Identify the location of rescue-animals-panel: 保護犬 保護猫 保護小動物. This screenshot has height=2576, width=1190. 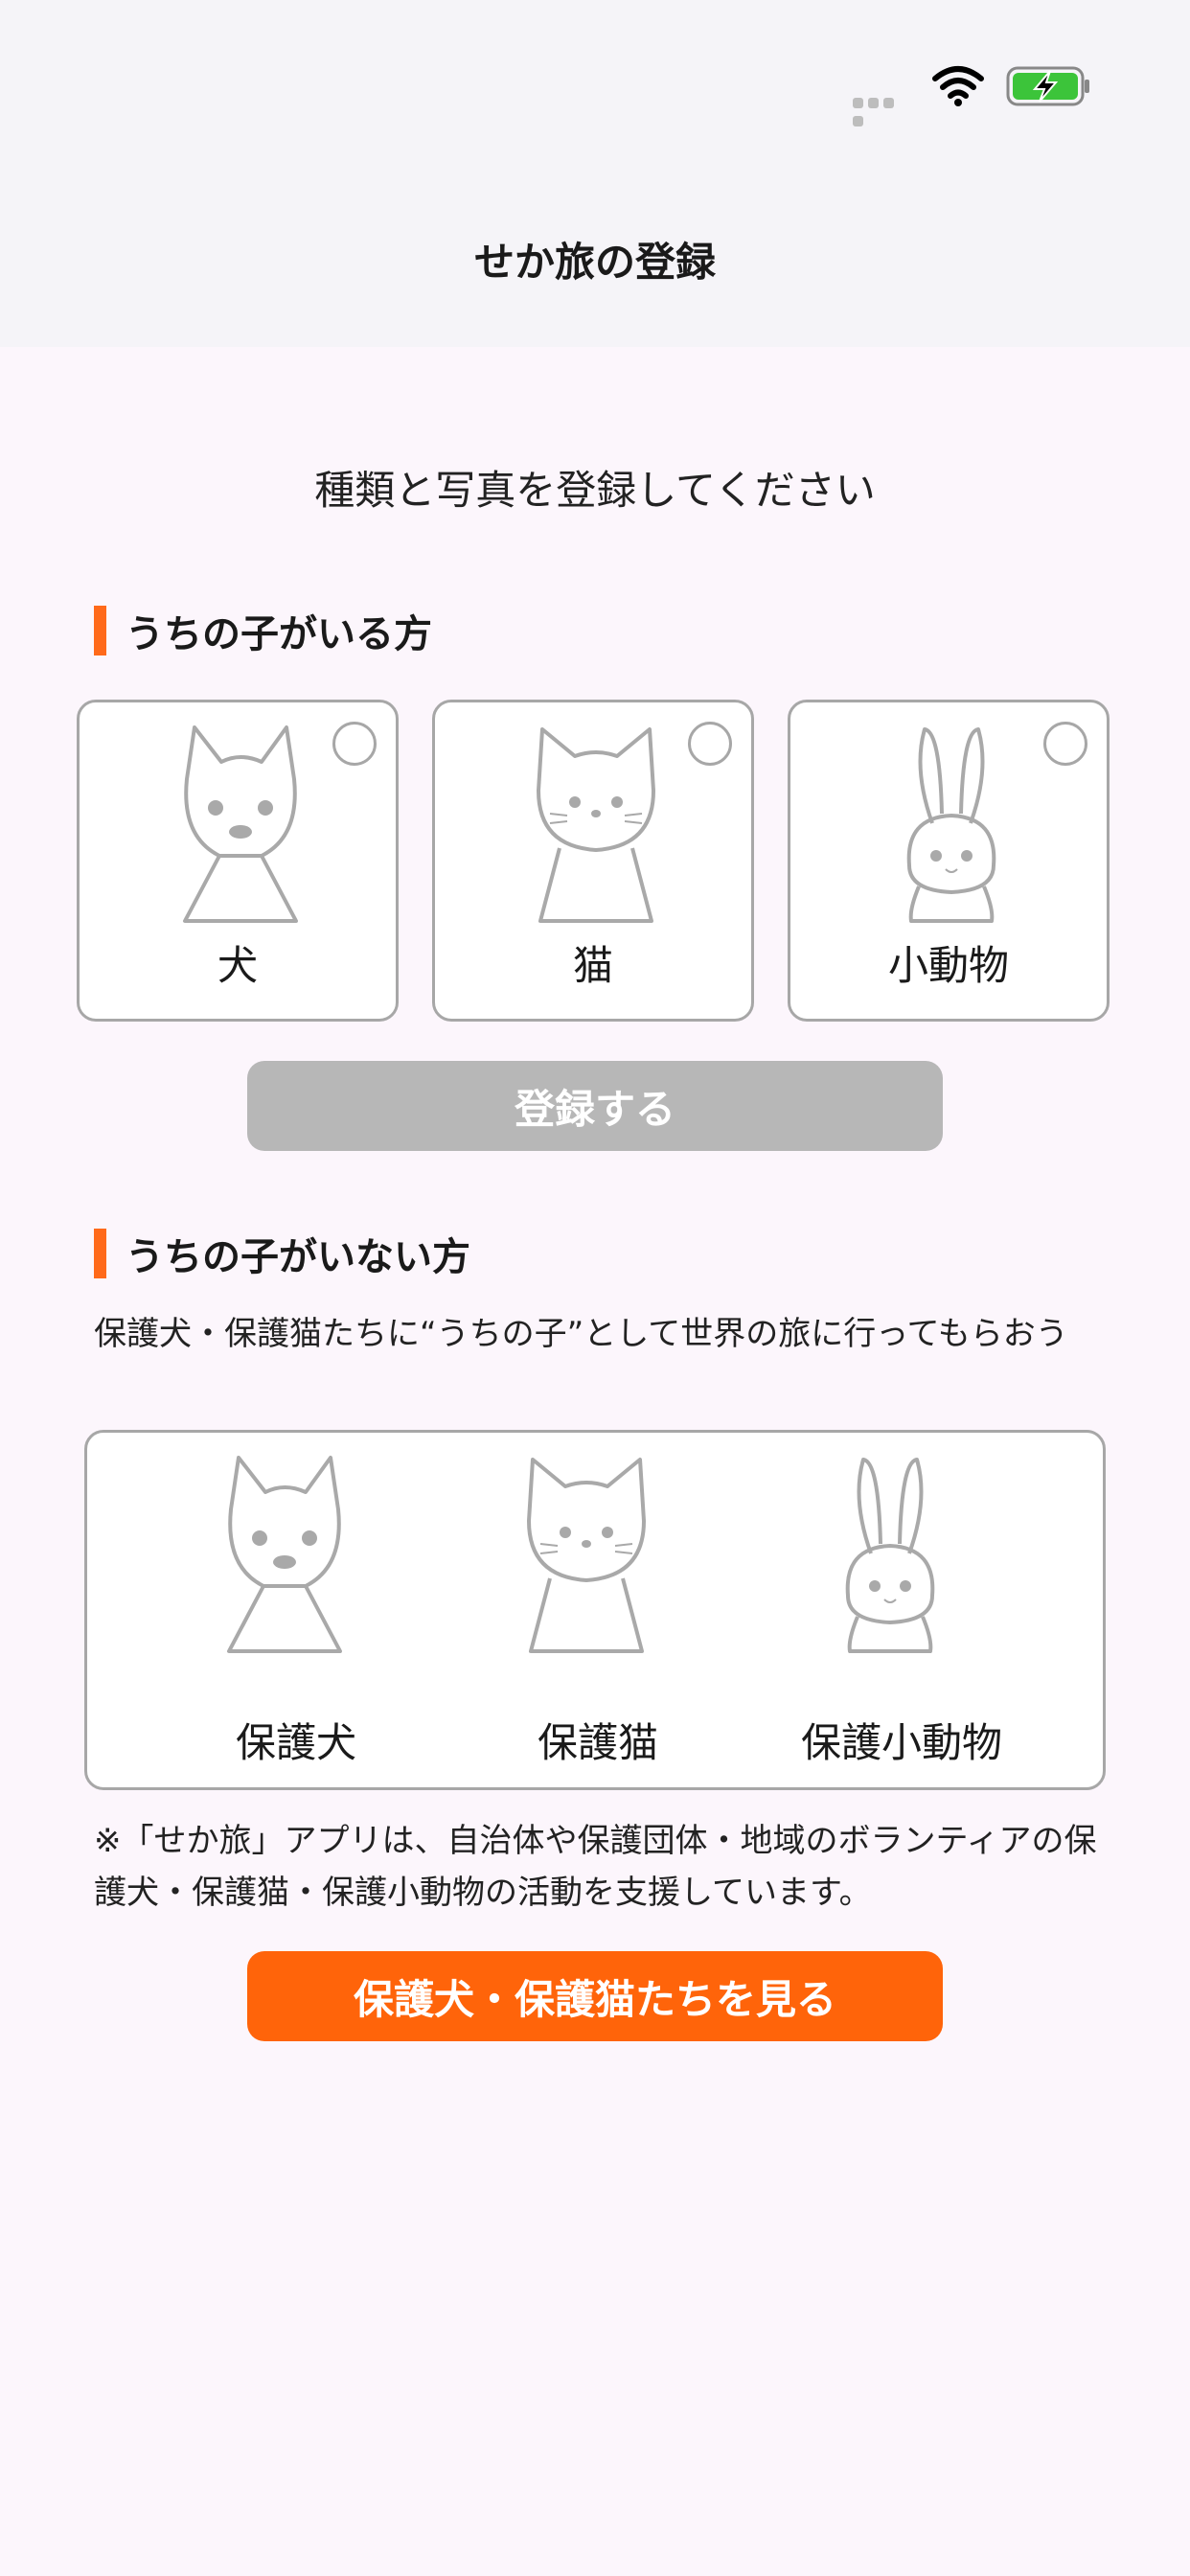
(595, 1610).